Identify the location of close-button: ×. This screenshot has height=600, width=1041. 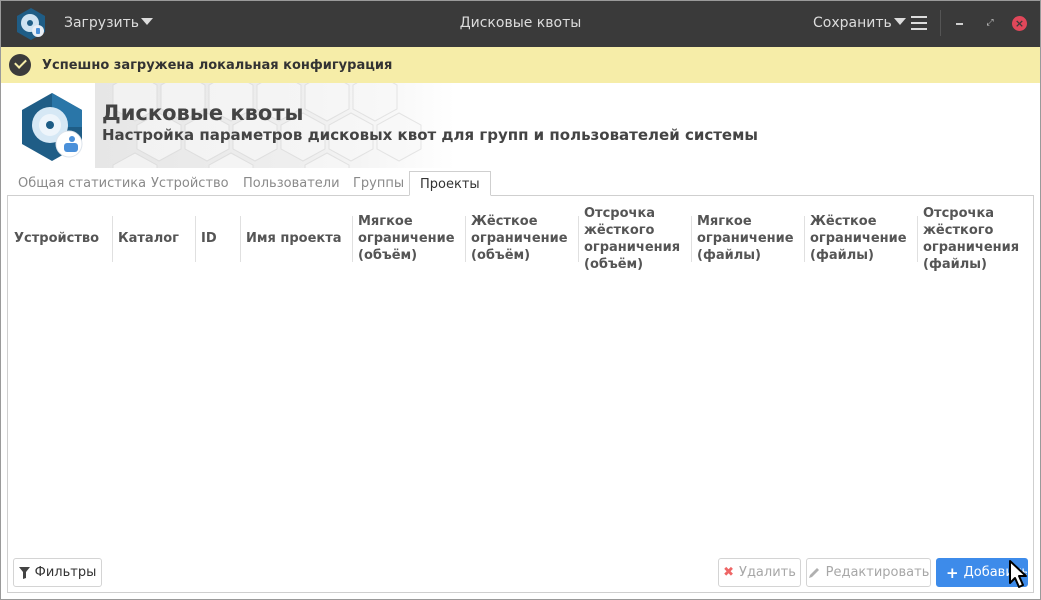
(1019, 23).